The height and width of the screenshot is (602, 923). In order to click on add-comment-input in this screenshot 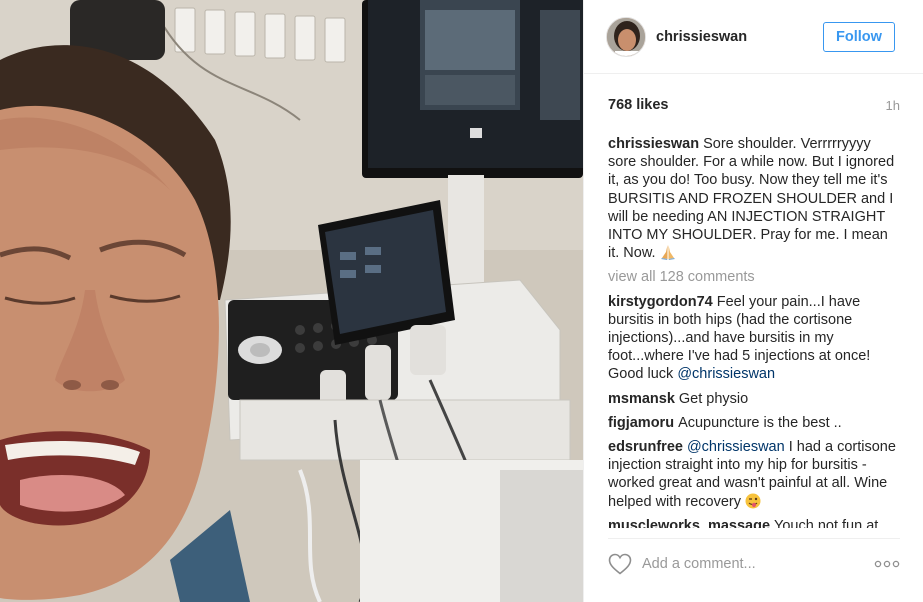, I will do `click(752, 564)`.